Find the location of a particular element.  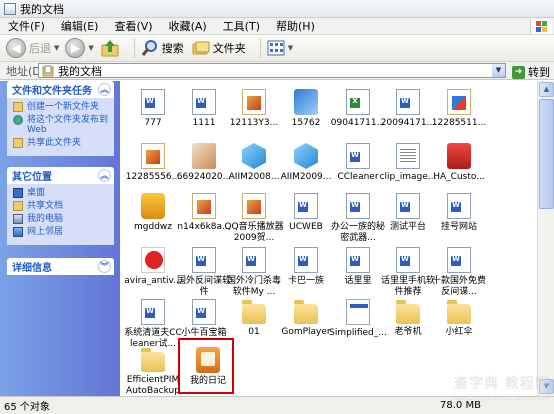

file-name: 卡巴一族 is located at coordinates (305, 281).